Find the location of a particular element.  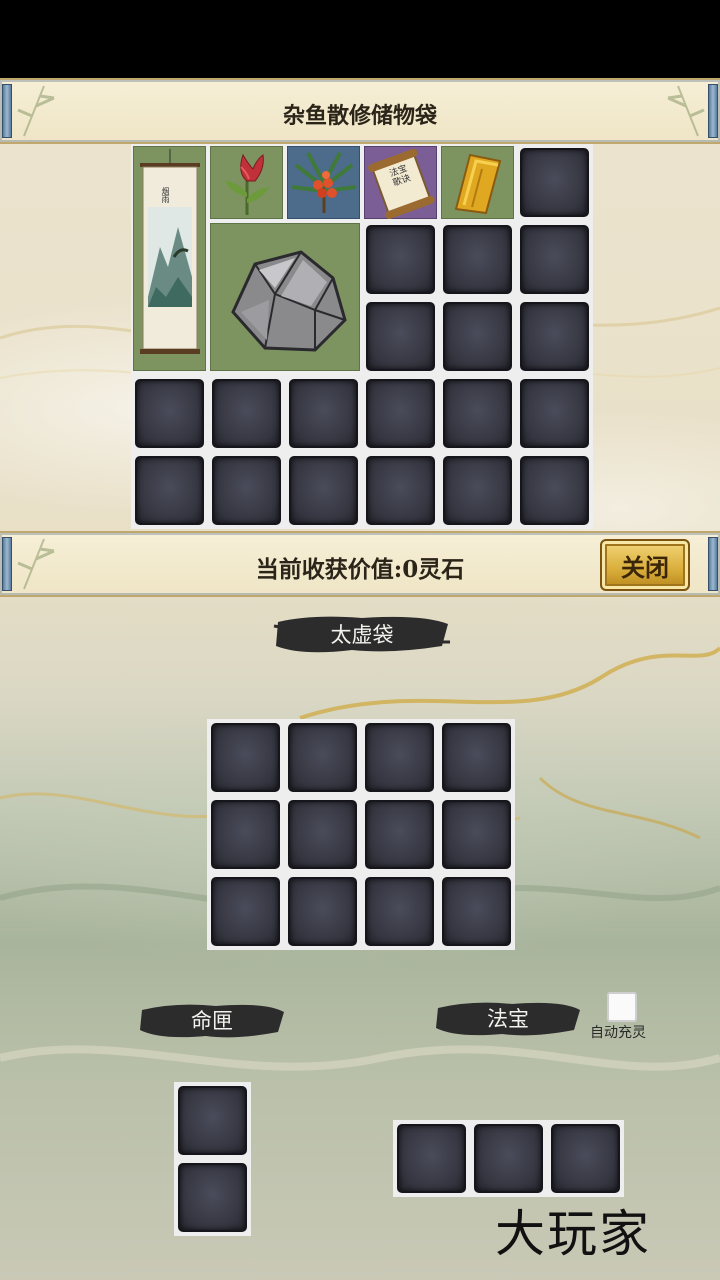

treasure-scroll-item: 法宝歌诀 is located at coordinates (400, 182).